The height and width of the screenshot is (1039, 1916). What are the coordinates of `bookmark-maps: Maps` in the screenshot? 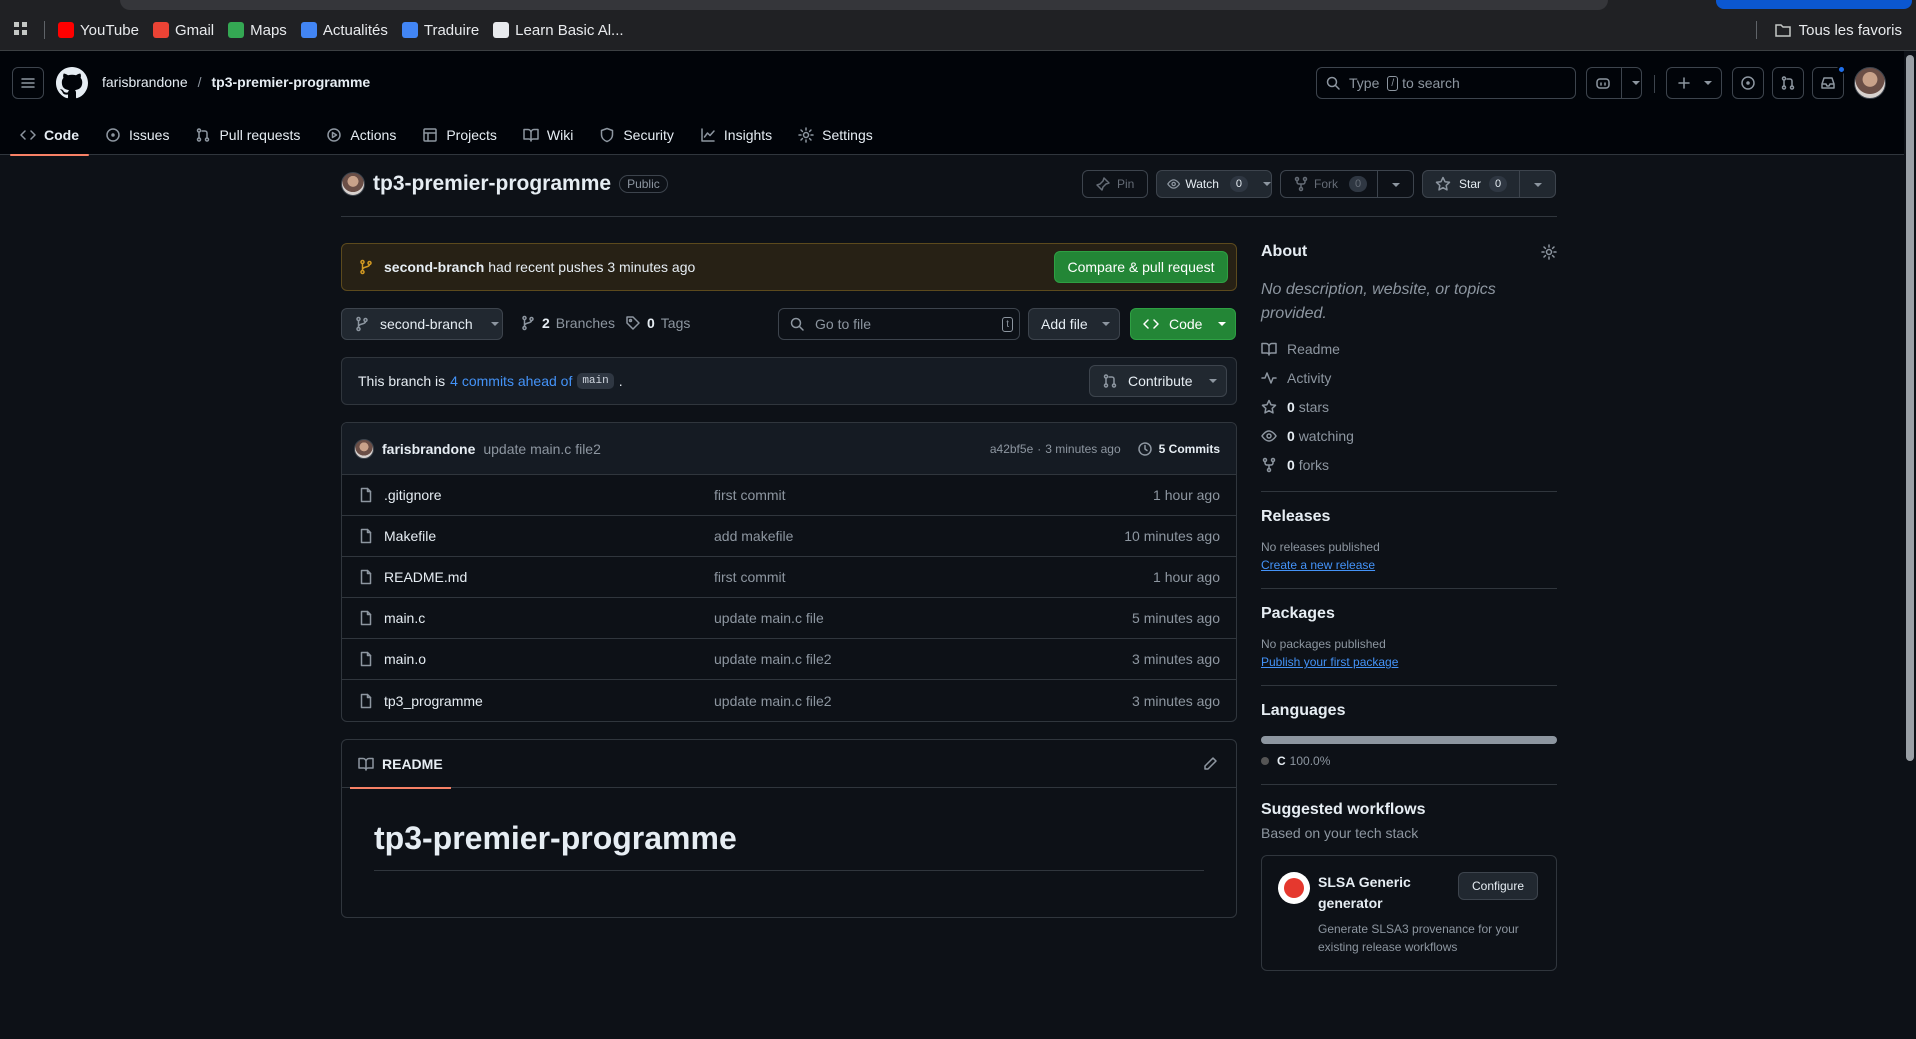 It's located at (257, 30).